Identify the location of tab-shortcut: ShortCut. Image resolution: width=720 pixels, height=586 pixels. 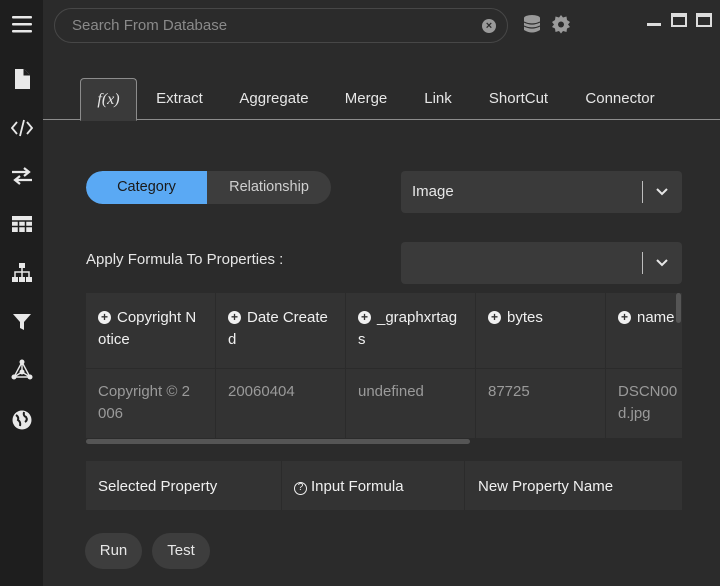
(518, 99).